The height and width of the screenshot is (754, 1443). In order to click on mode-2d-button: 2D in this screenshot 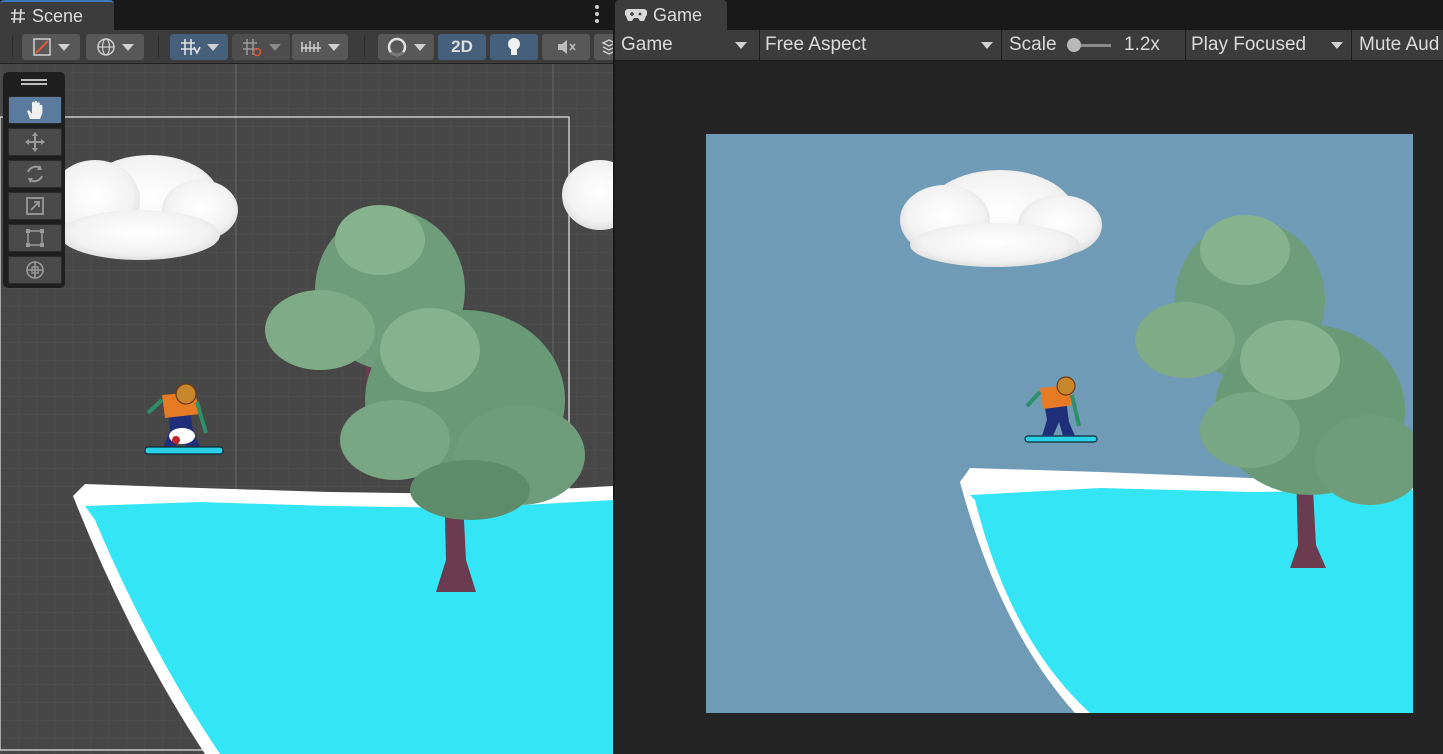, I will do `click(462, 47)`.